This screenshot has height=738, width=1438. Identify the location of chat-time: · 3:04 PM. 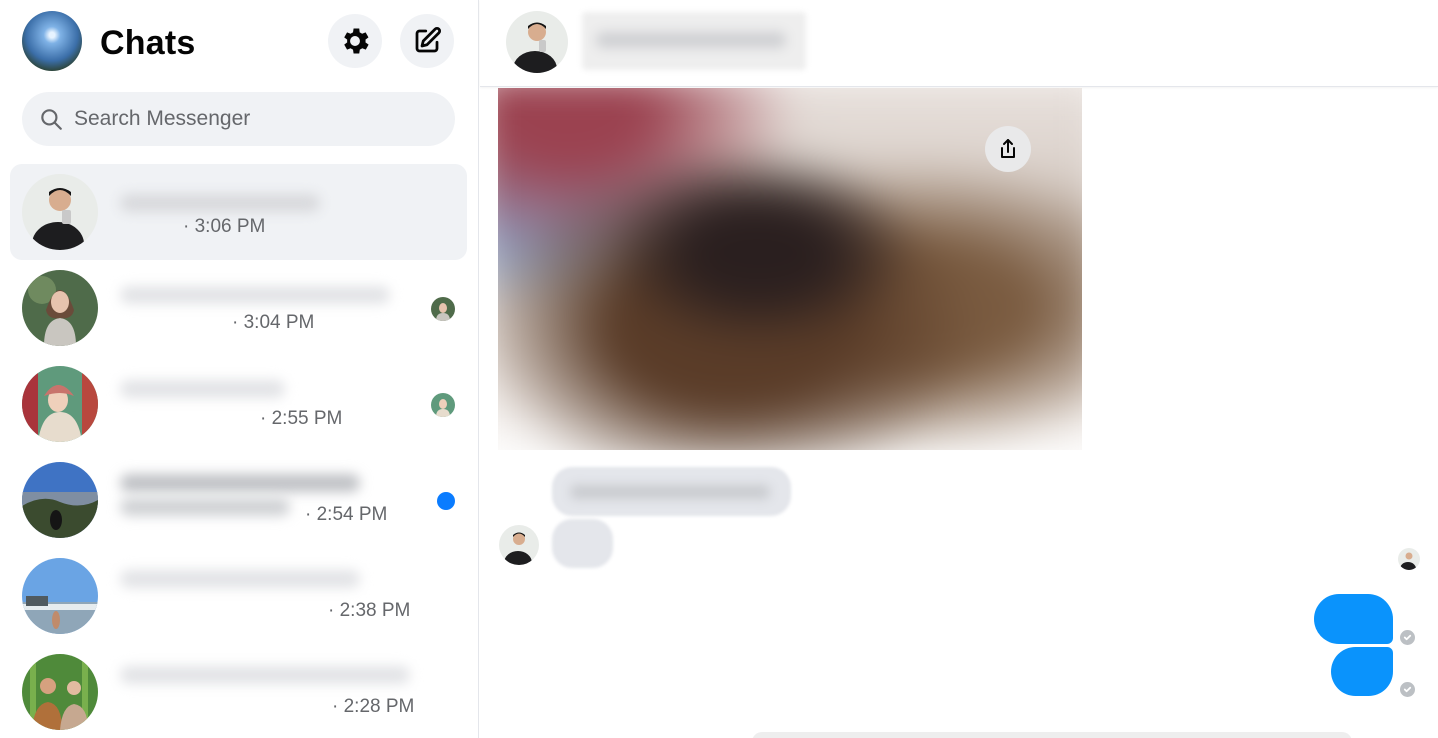
(273, 322).